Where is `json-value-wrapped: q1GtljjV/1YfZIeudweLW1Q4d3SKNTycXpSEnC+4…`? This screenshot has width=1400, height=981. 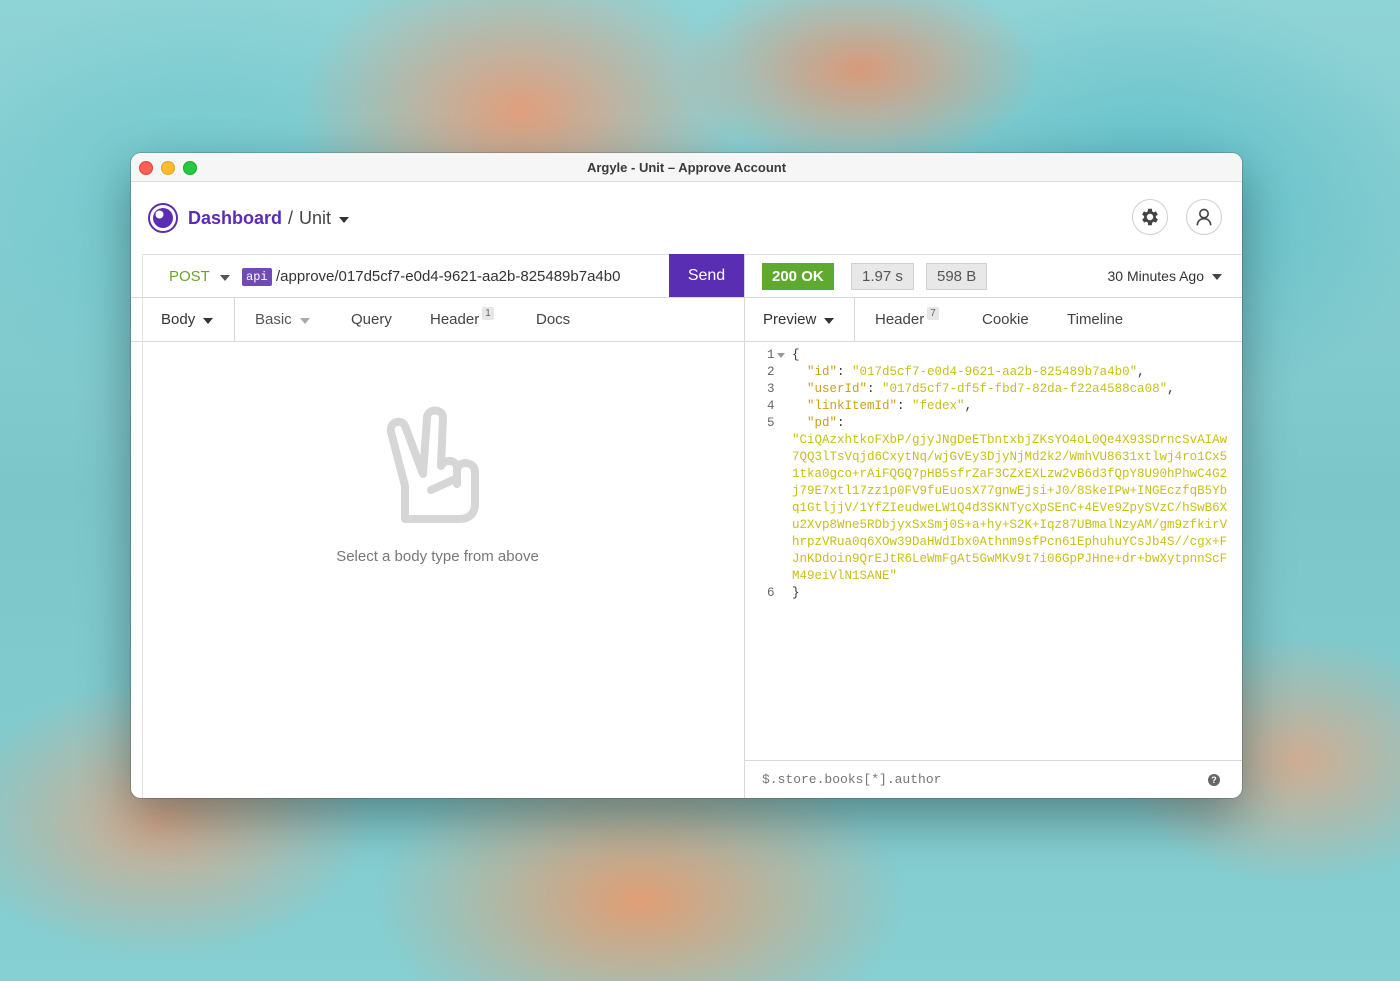 json-value-wrapped: q1GtljjV/1YfZIeudweLW1Q4d3SKNTycXpSEnC+4… is located at coordinates (1010, 508).